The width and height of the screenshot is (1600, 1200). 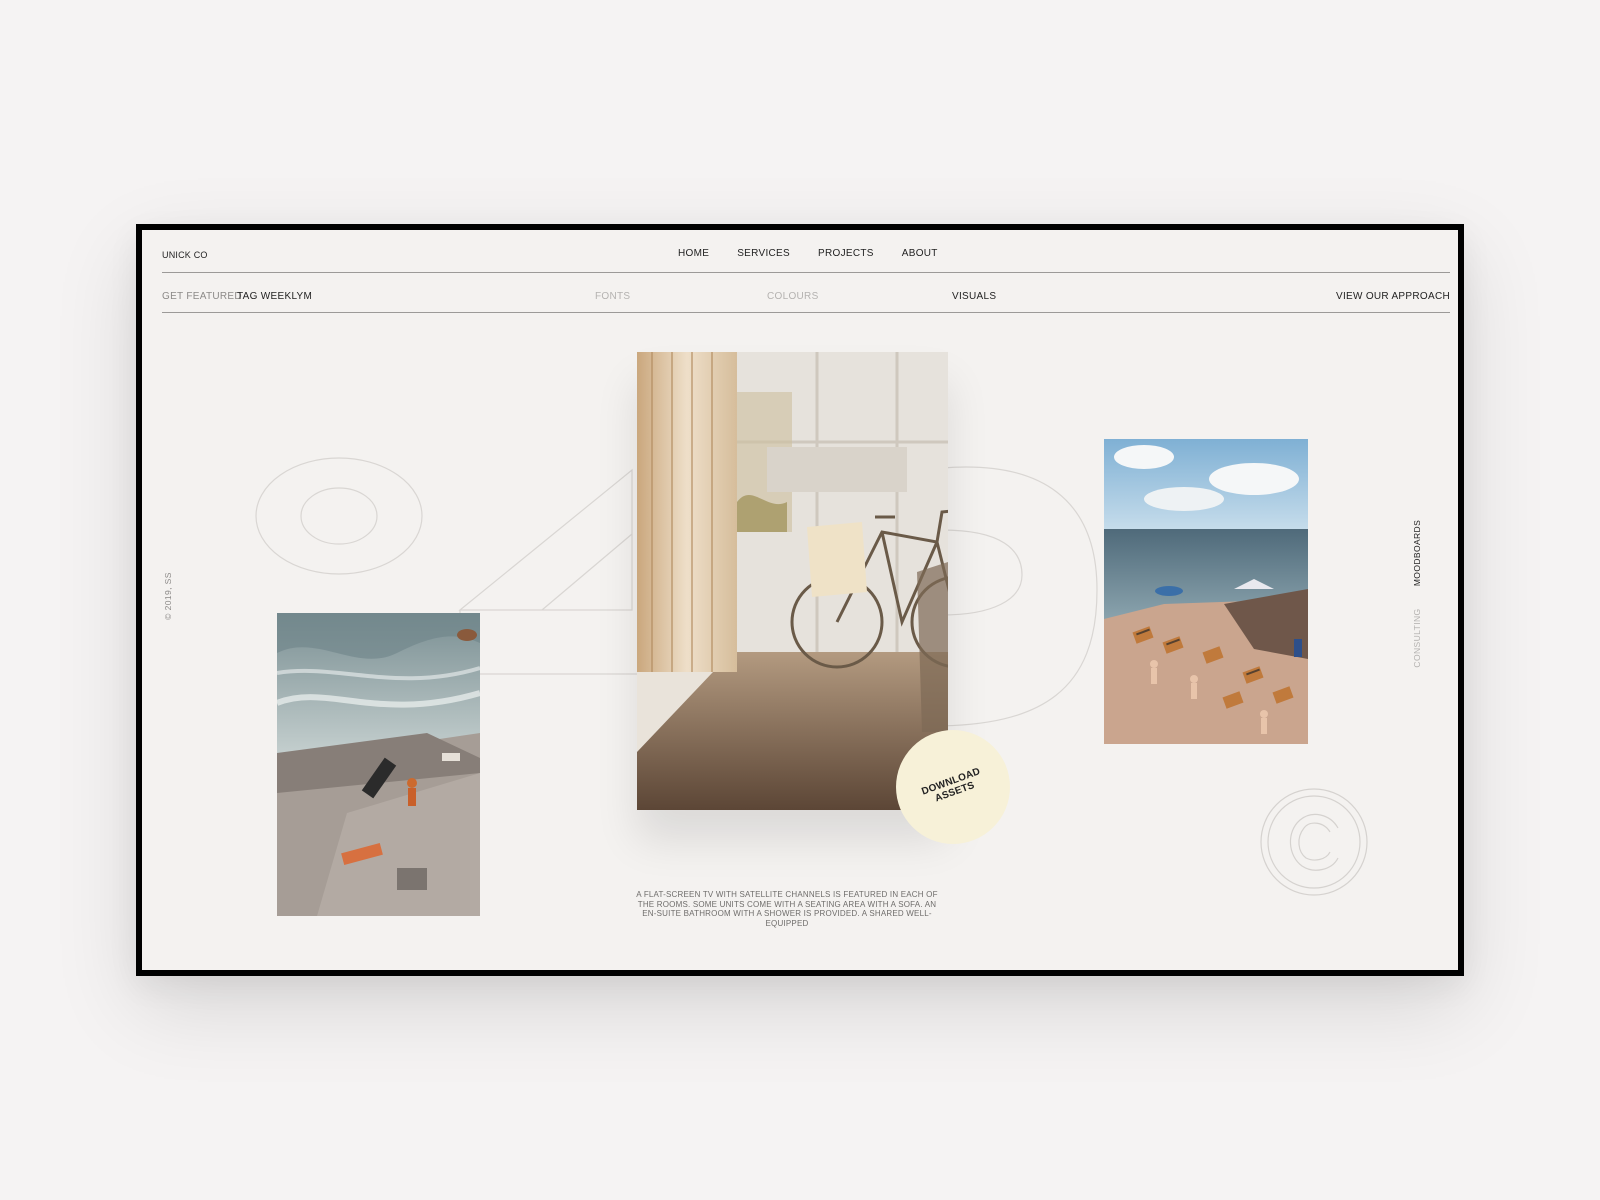 What do you see at coordinates (763, 253) in the screenshot?
I see `nav-services: SERVICES` at bounding box center [763, 253].